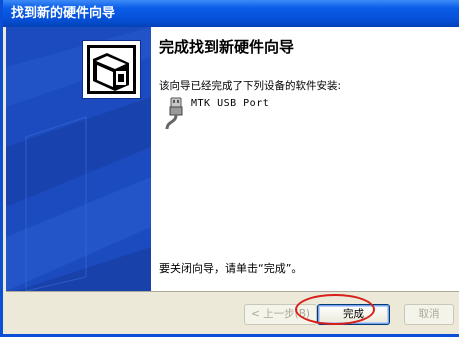 The height and width of the screenshot is (337, 459). Describe the element at coordinates (111, 69) in the screenshot. I see `hardware-wizard-icon` at that location.